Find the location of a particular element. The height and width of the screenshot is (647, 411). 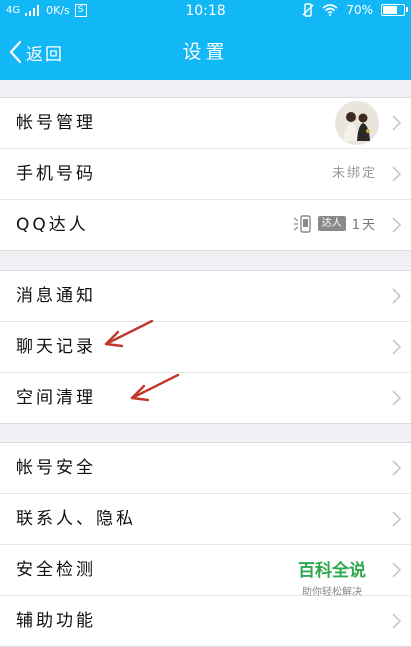

wifi-icon is located at coordinates (330, 10).